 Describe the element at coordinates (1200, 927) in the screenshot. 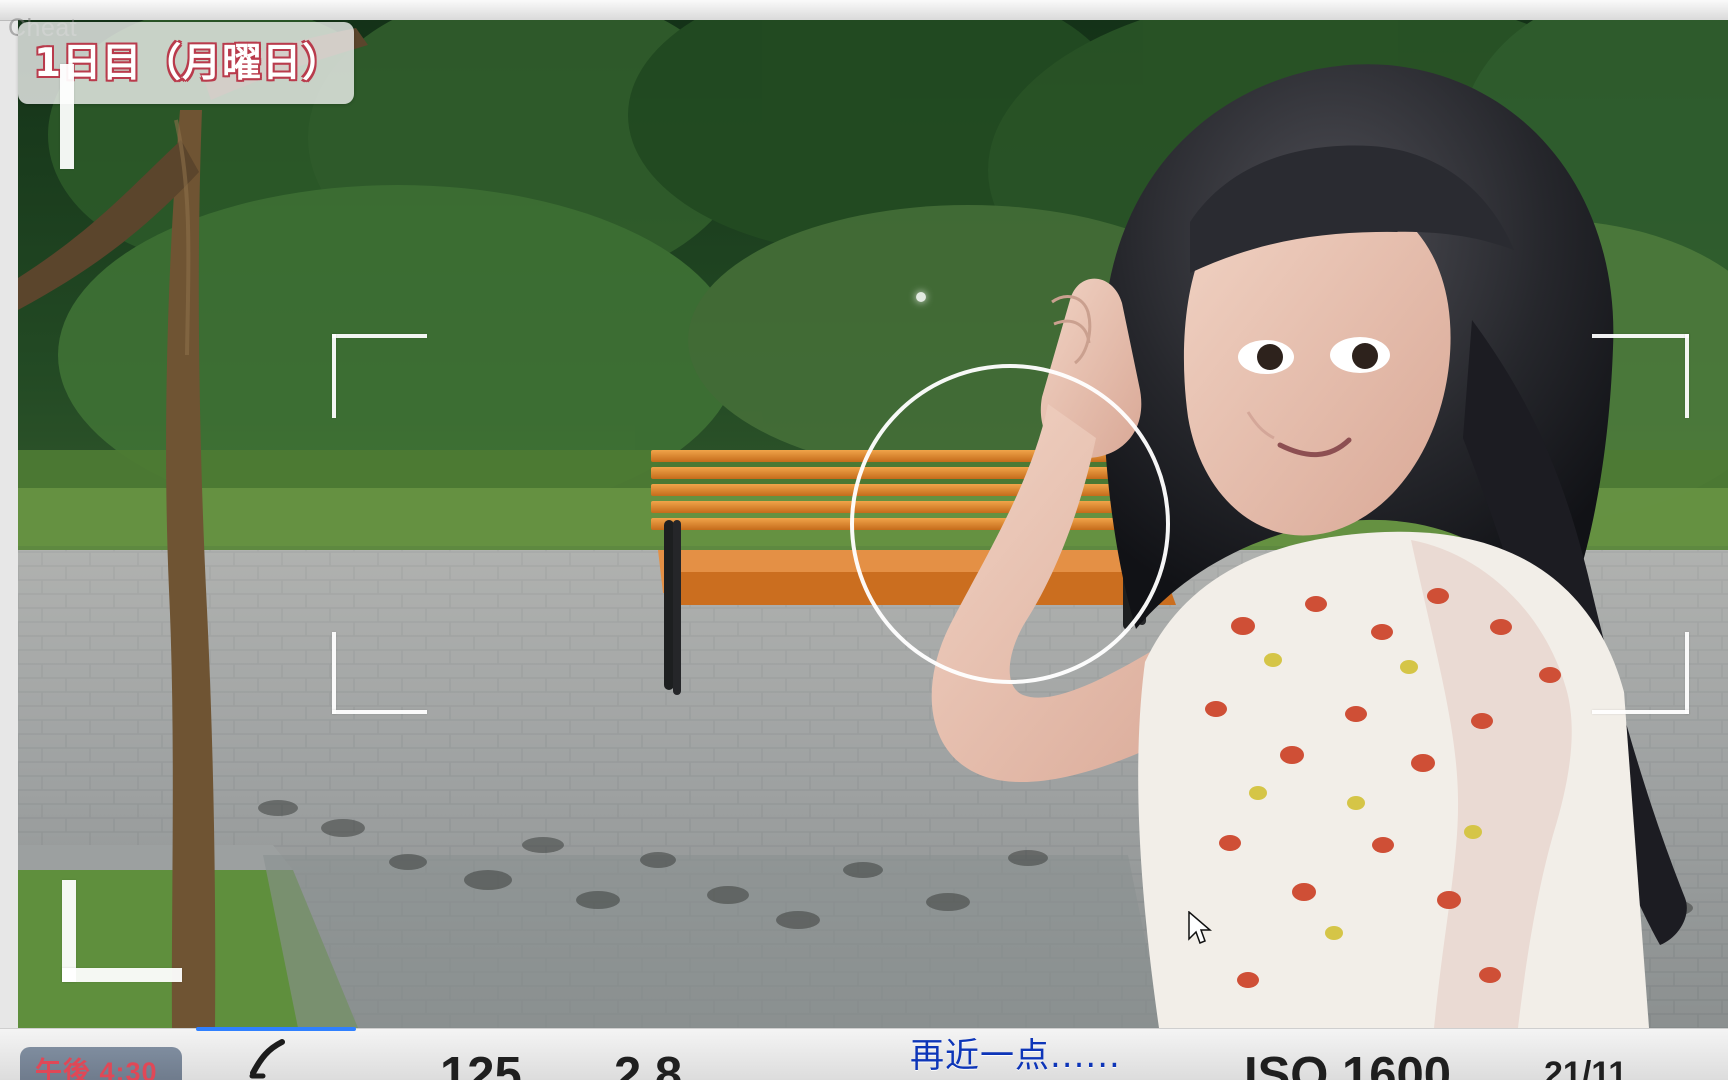

I see `mouse-pointer-icon` at that location.